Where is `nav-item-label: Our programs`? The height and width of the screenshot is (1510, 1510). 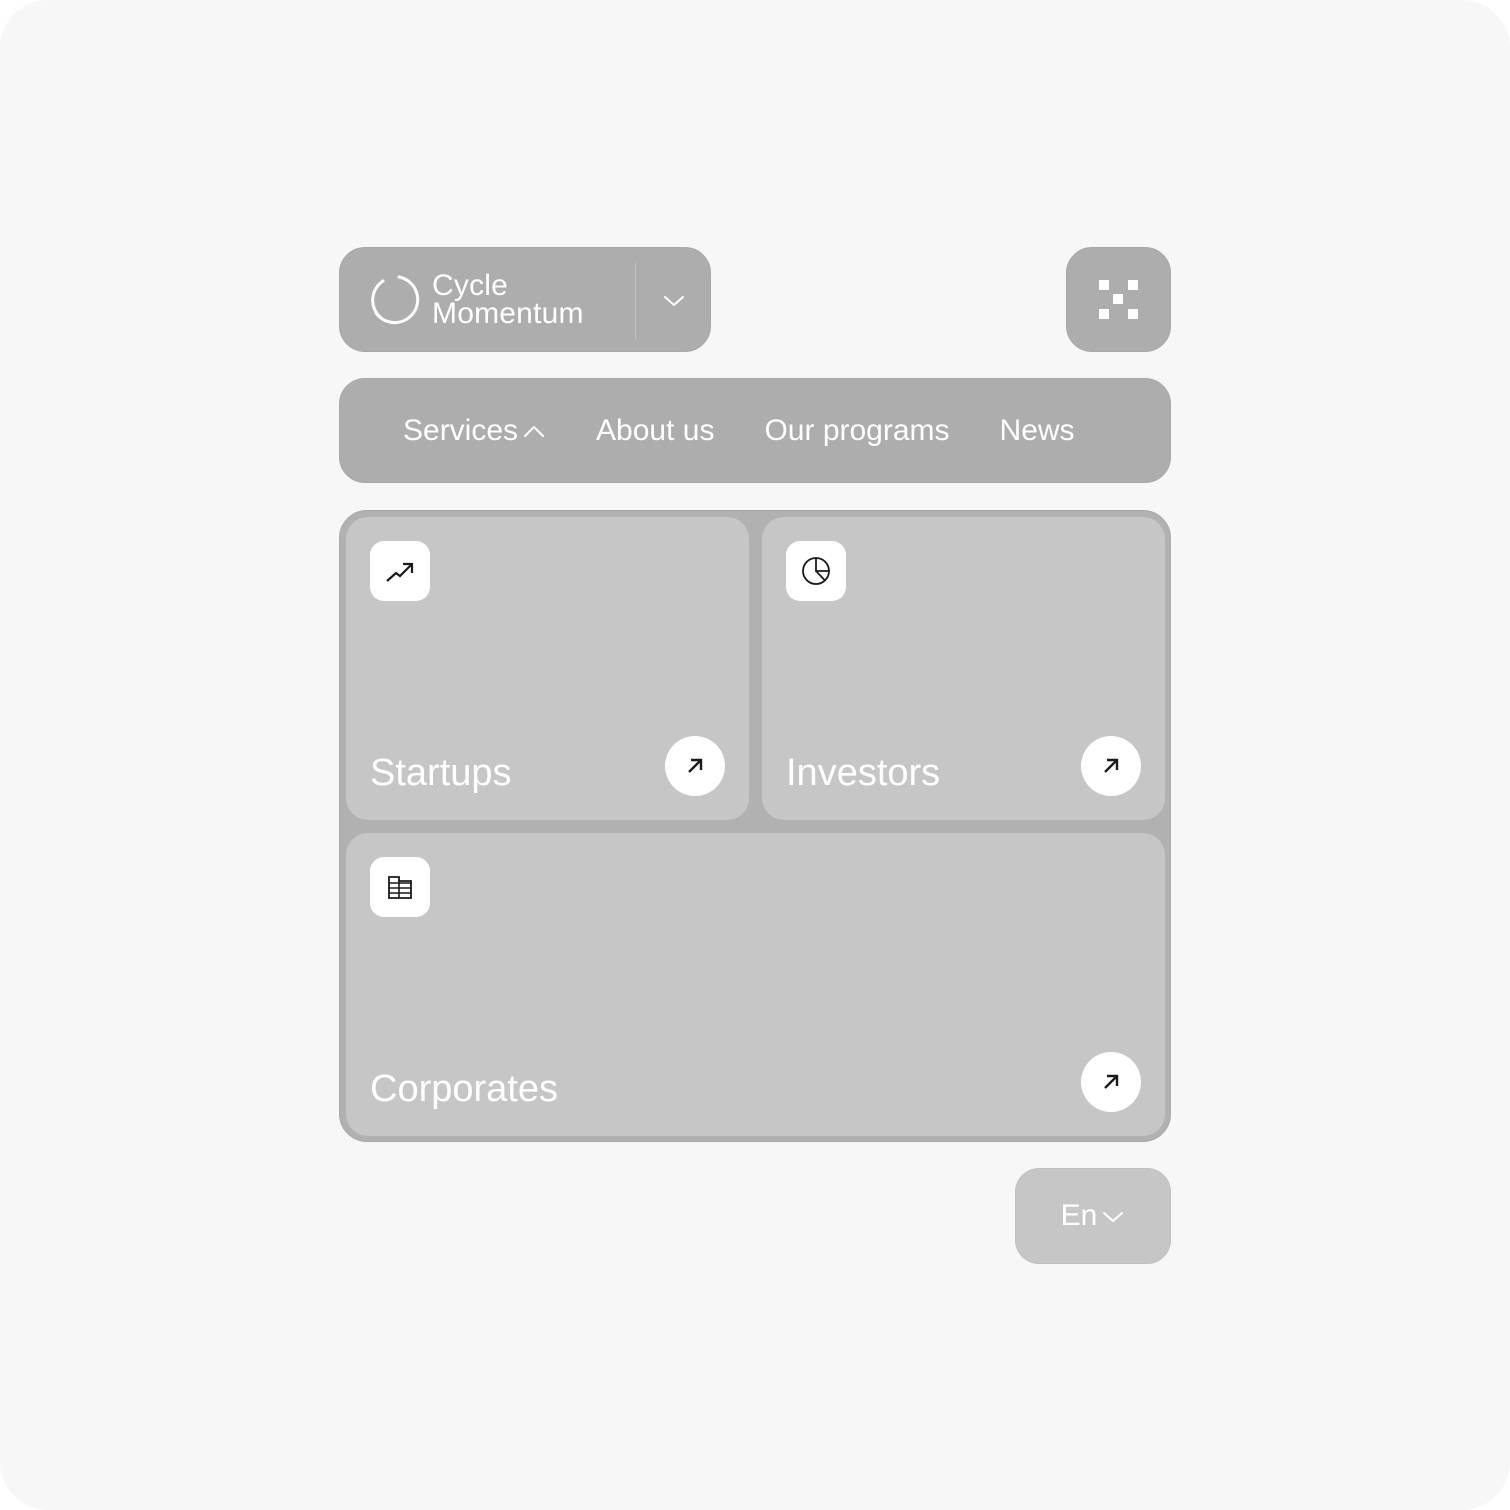
nav-item-label: Our programs is located at coordinates (857, 430).